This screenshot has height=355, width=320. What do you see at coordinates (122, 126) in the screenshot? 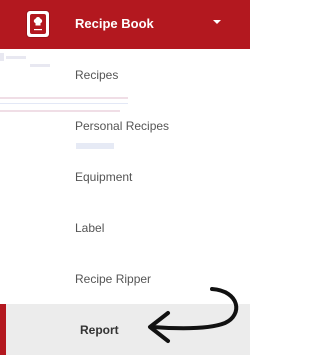
I see `menu-item-personal-recipes: Personal Recipes` at bounding box center [122, 126].